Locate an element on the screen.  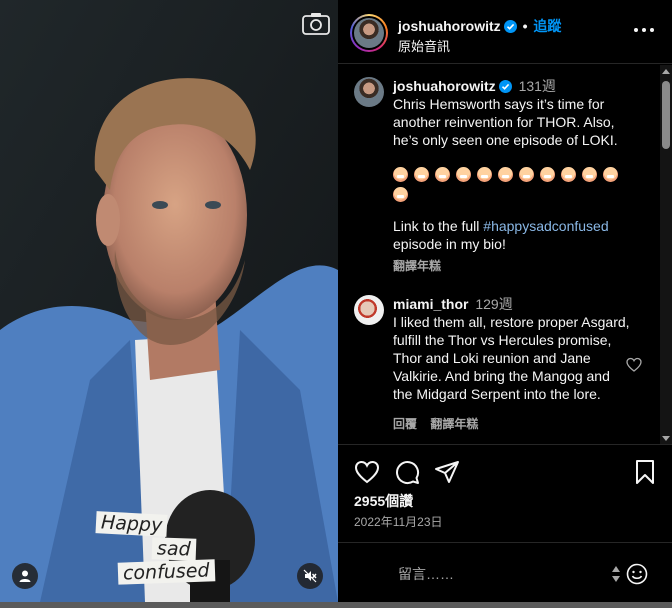
post-header: joshuahorowitz • 追蹤 原始音訊 is located at coordinates (505, 32).